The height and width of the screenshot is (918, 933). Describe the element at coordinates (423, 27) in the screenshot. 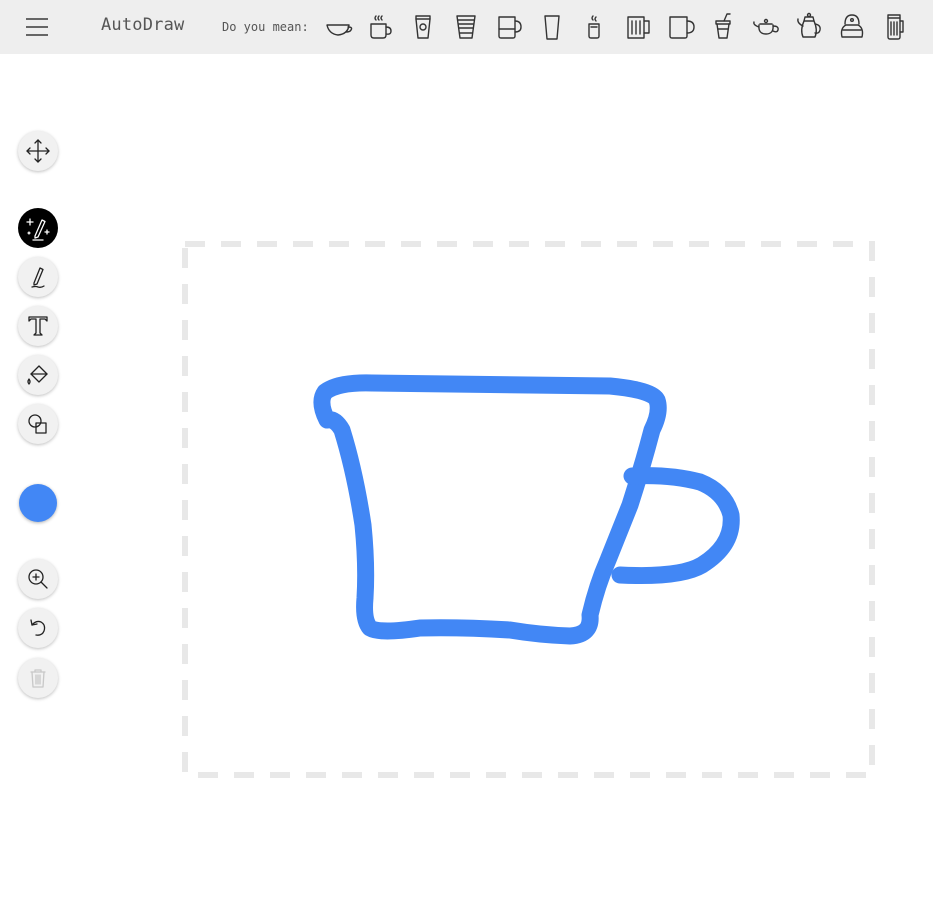

I see `takeaway-coffee-cup-icon` at that location.